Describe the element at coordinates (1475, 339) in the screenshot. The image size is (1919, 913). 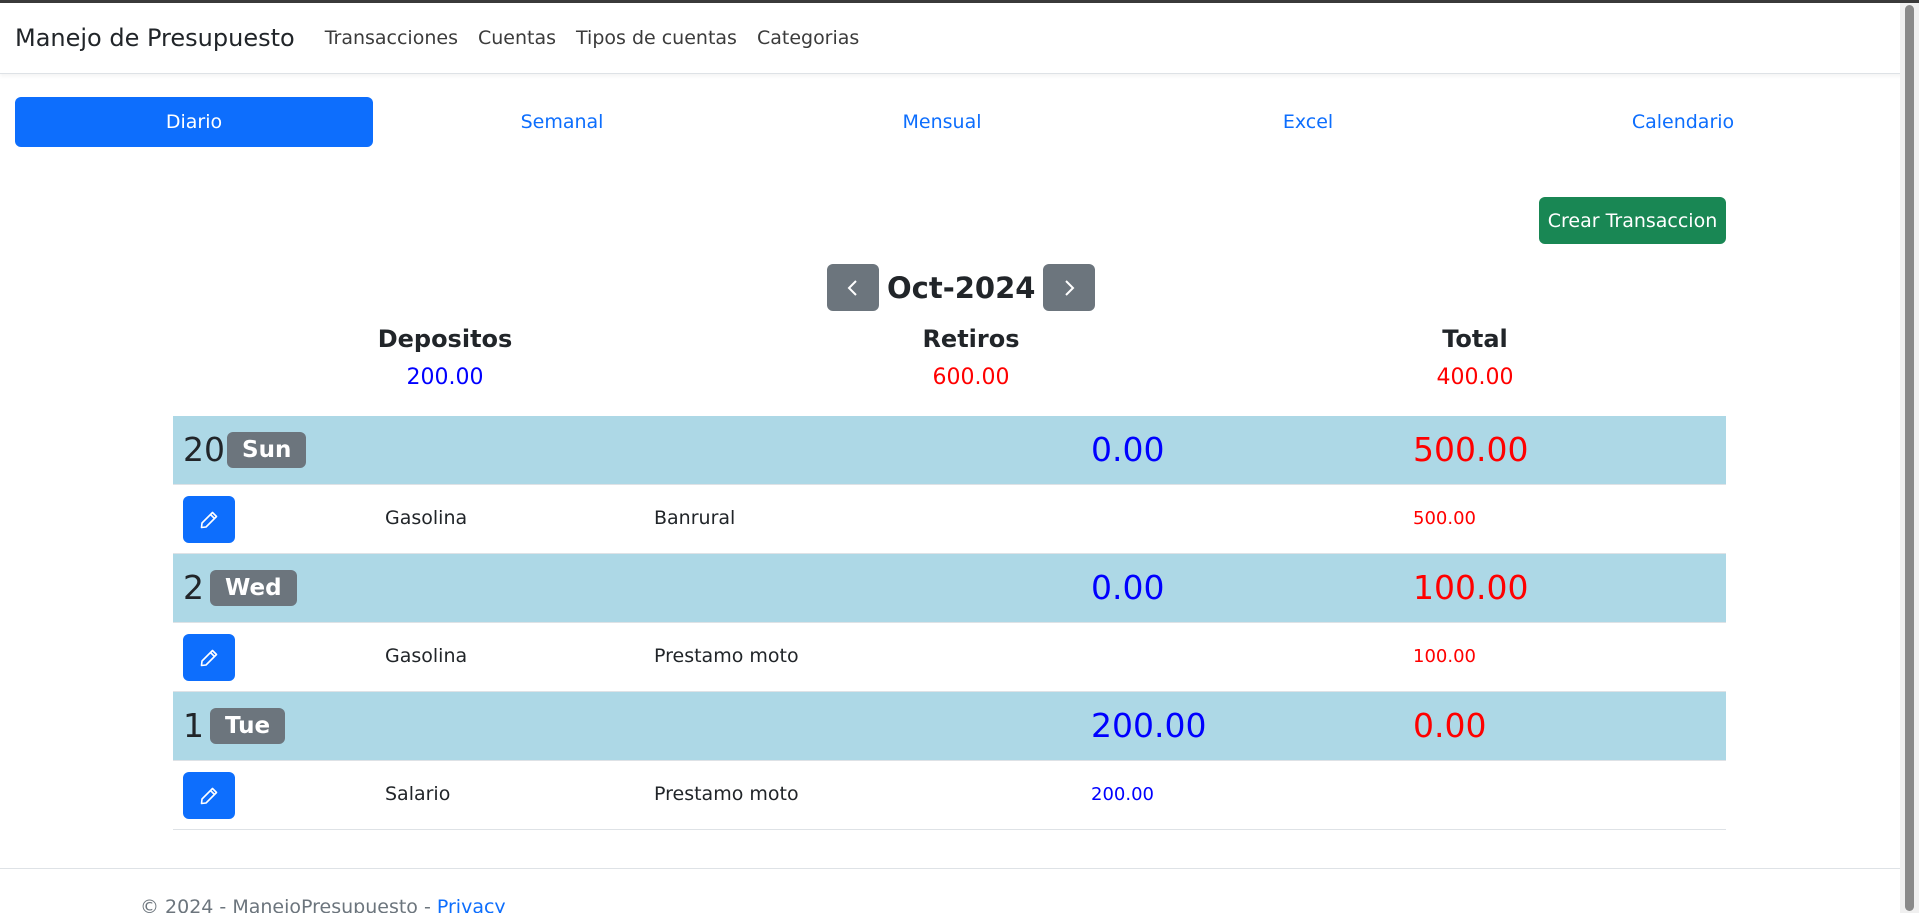
I see `summary-total-label: Total` at that location.